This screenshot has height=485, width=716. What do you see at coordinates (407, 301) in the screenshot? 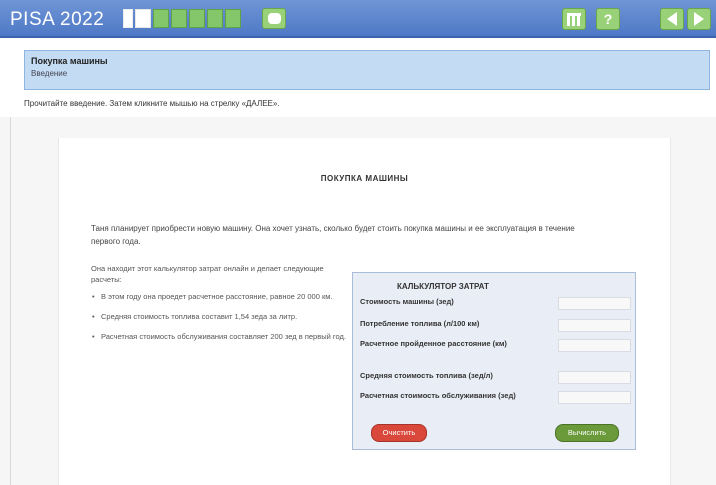
I see `field-label-car-cost: Стоимость машины (зед)` at bounding box center [407, 301].